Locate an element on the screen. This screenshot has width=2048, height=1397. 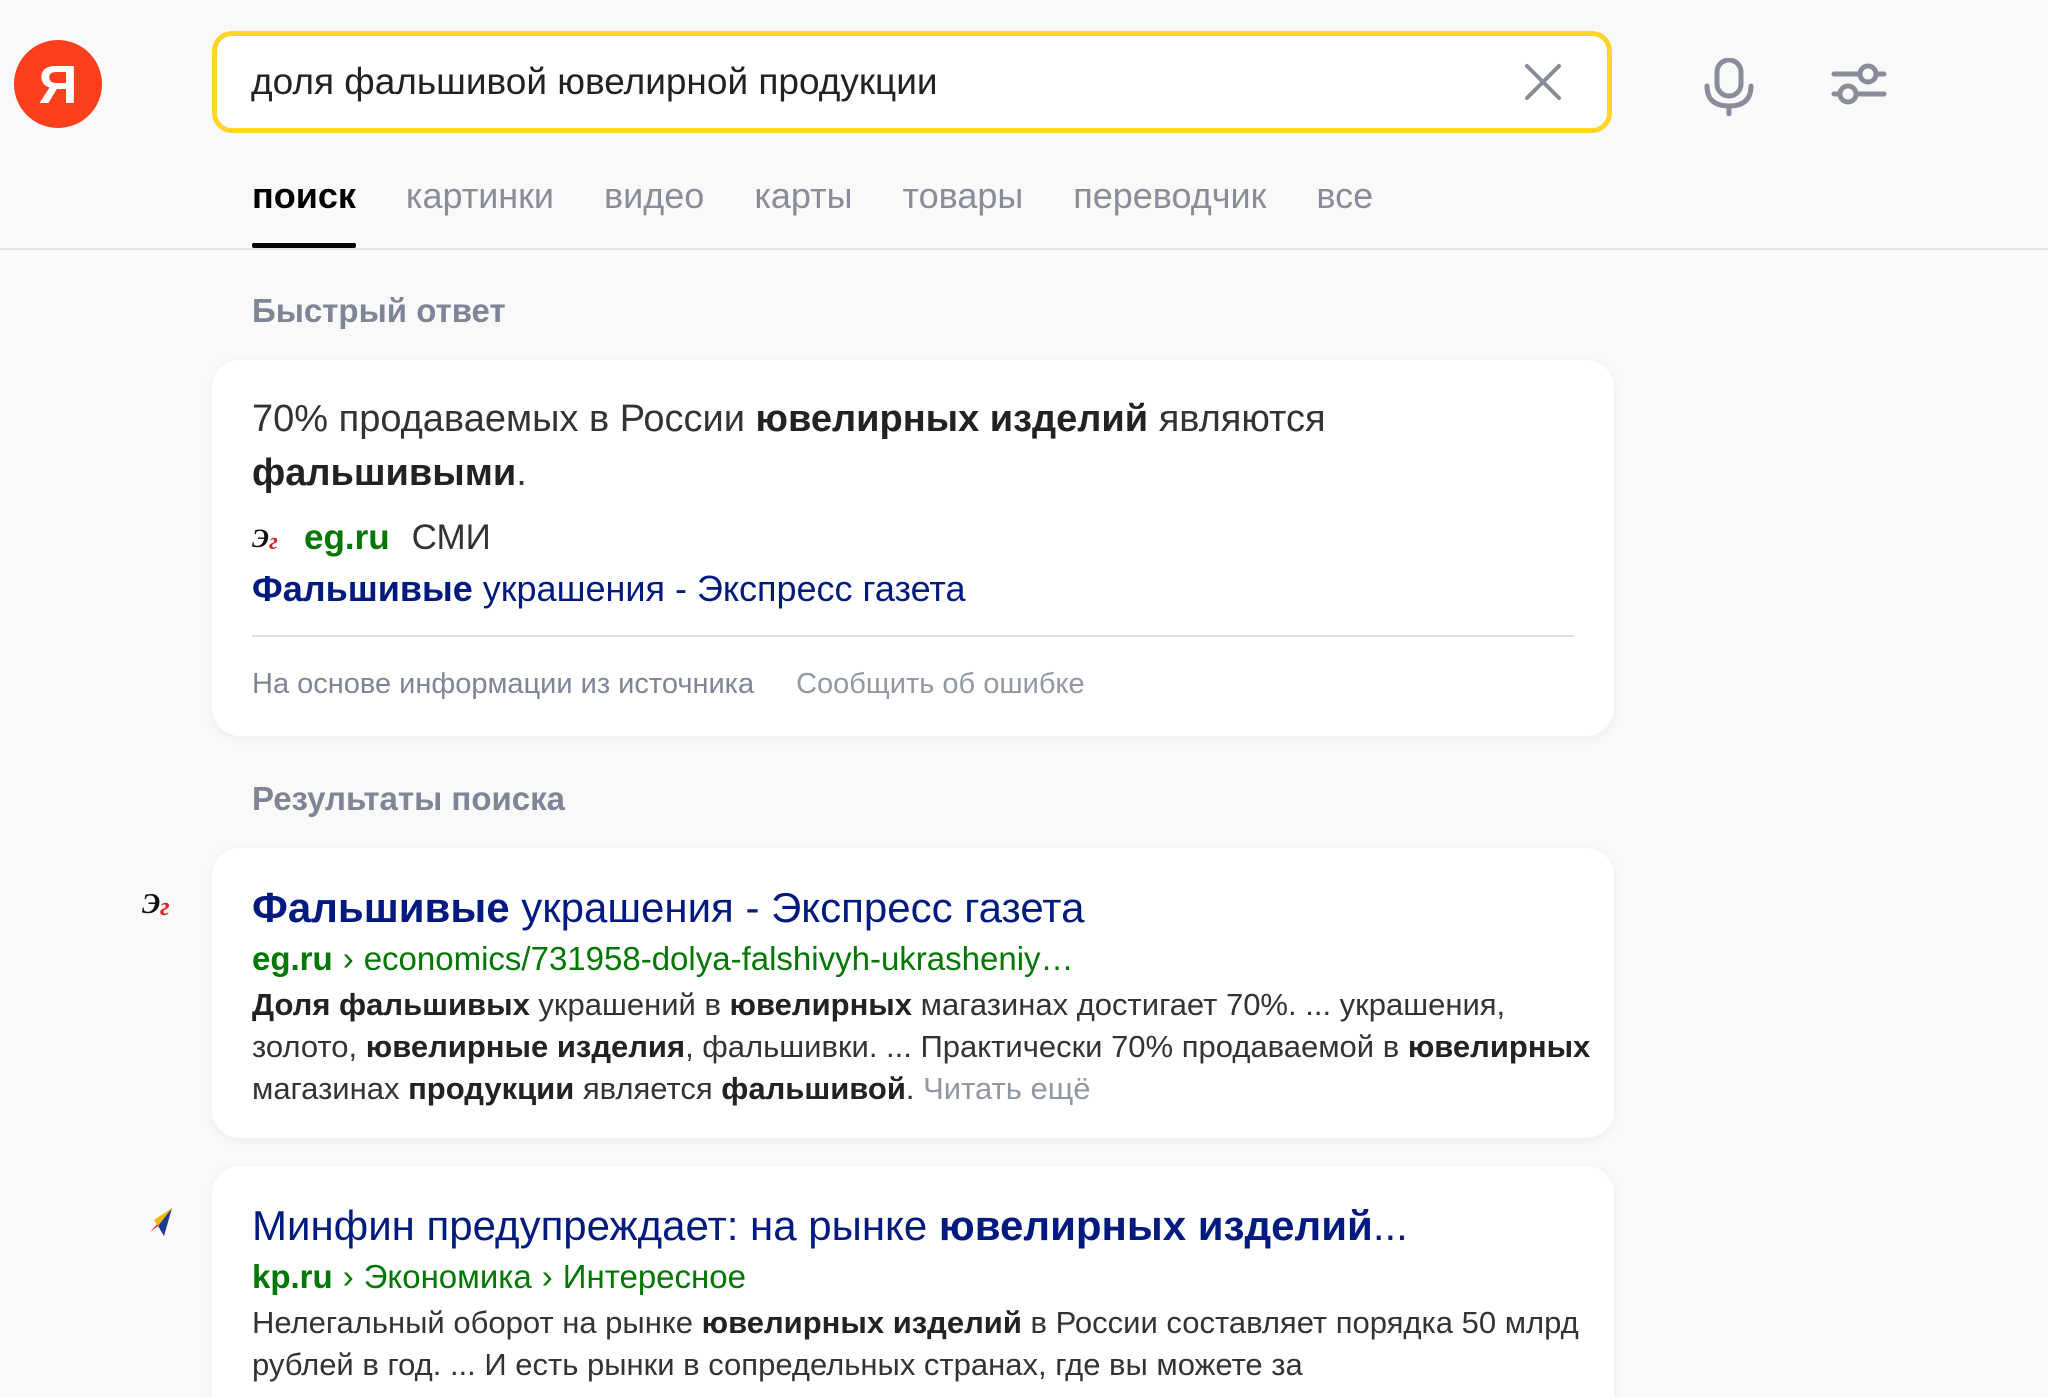
search-box is located at coordinates (912, 82).